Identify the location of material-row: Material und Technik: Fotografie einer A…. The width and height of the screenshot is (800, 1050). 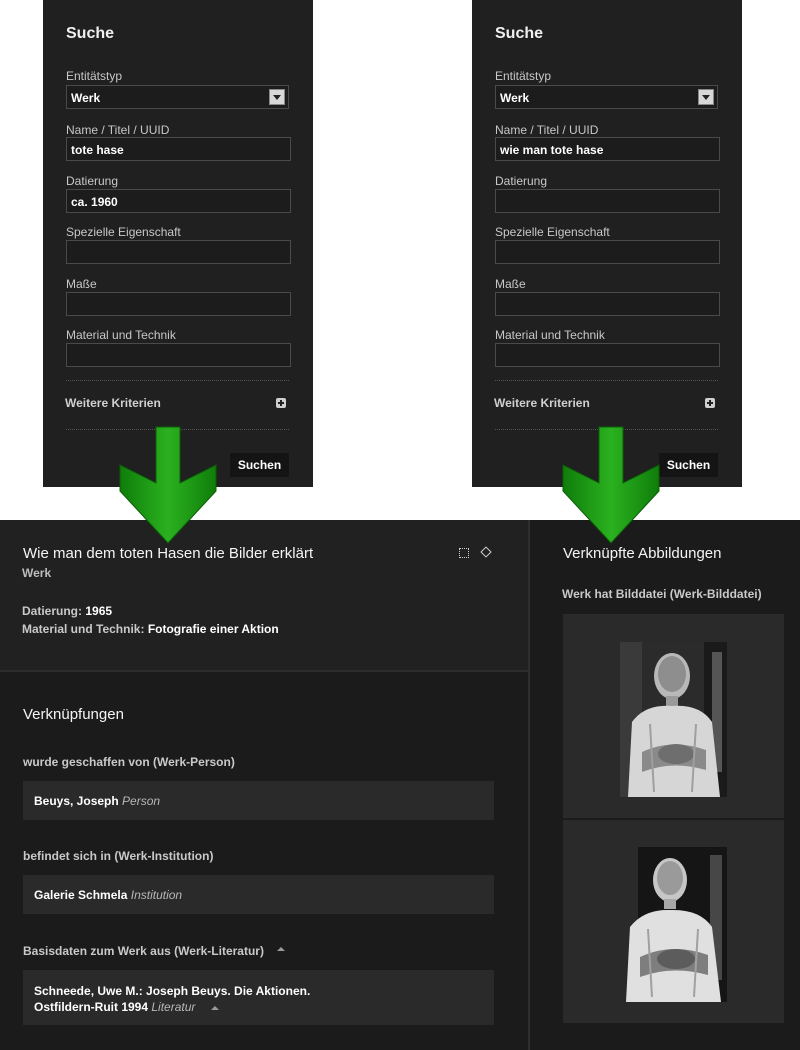
(150, 629).